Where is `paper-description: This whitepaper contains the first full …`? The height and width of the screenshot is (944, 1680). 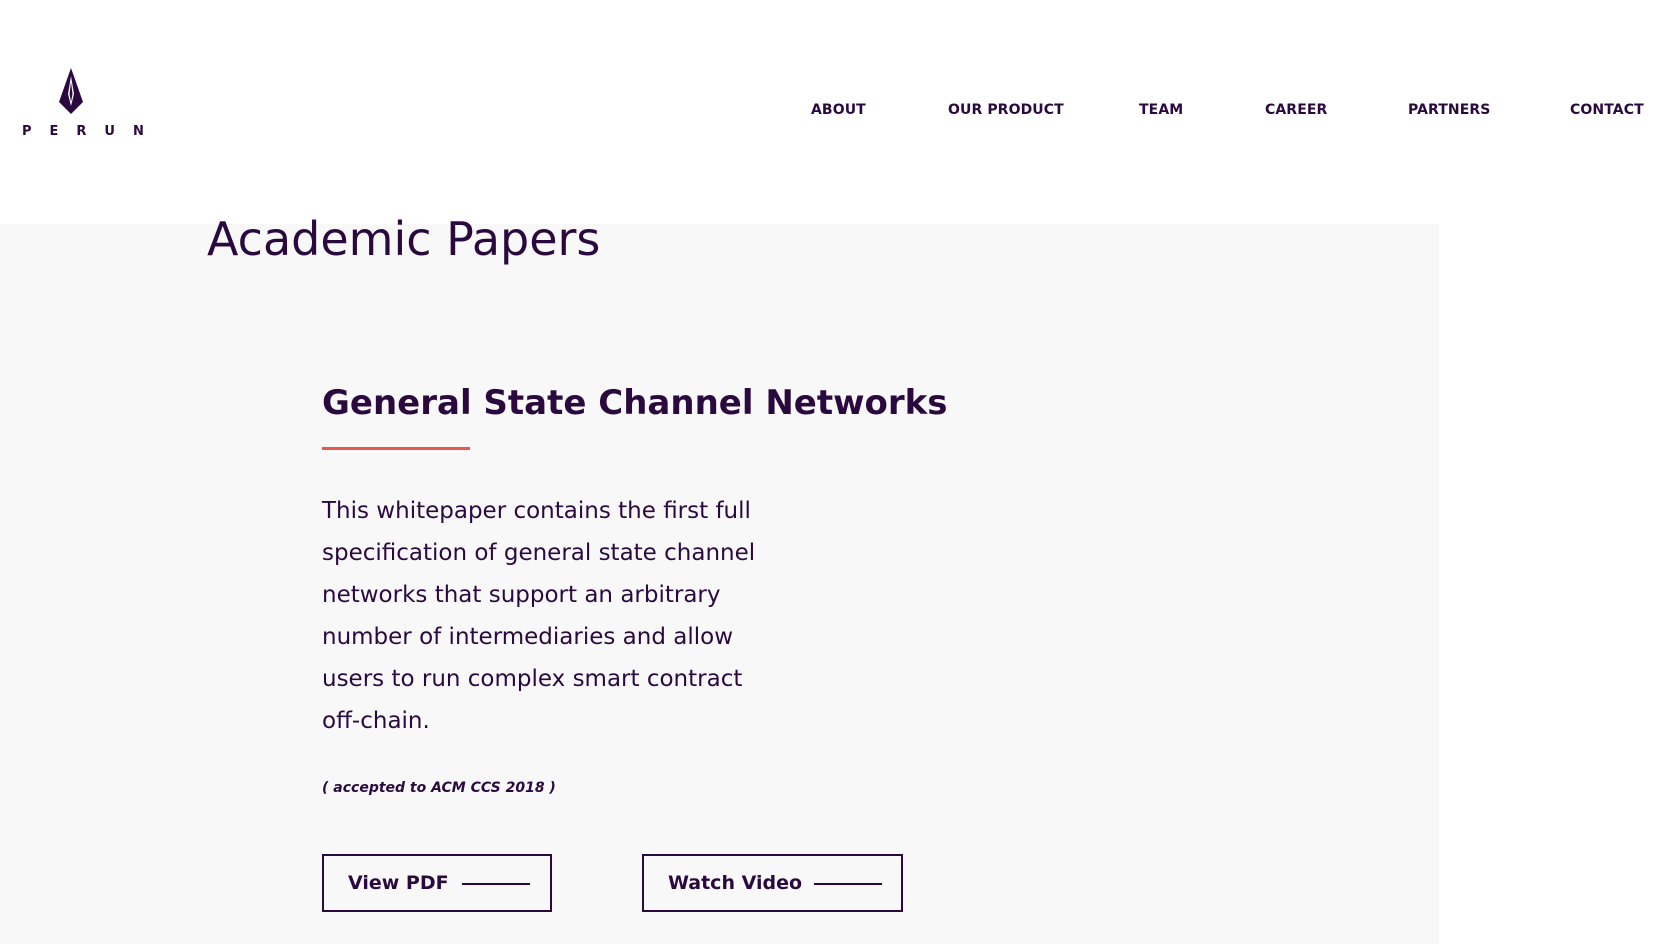 paper-description: This whitepaper contains the first full … is located at coordinates (539, 616).